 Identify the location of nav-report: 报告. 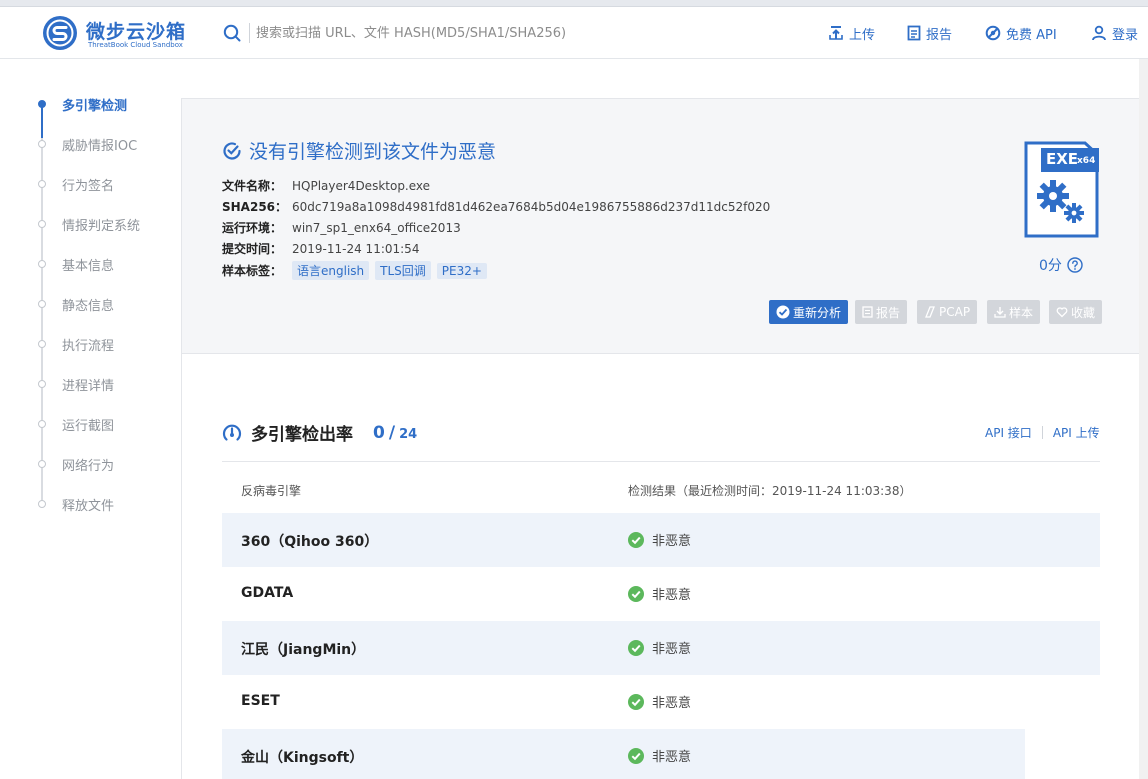
(929, 33).